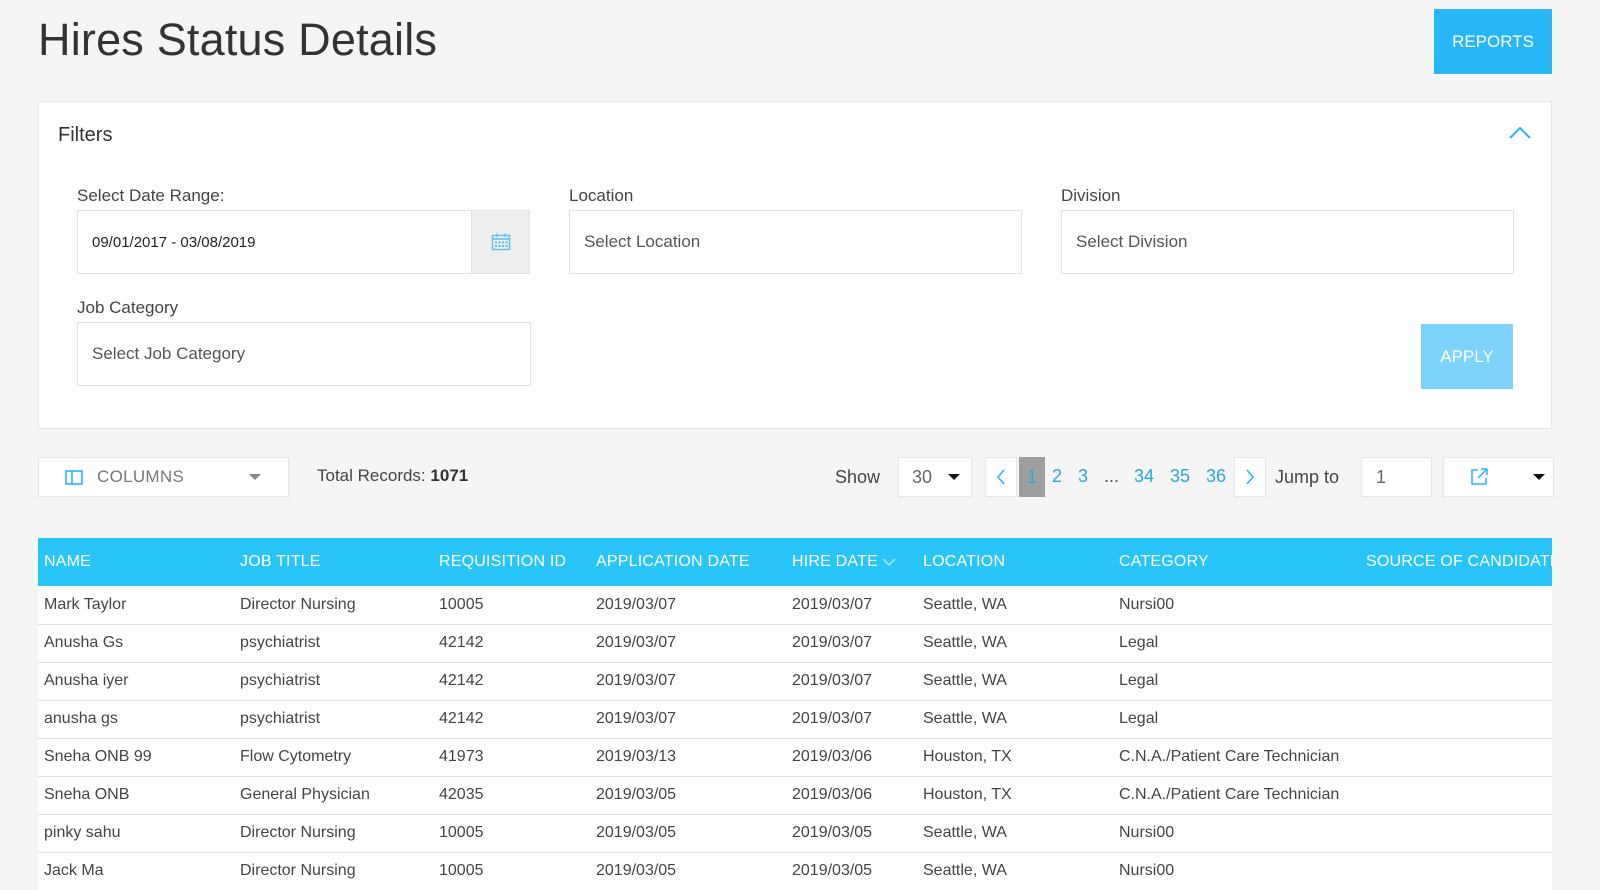 The width and height of the screenshot is (1600, 890). What do you see at coordinates (1456, 562) in the screenshot?
I see `column-header-source: SOURCE OF CANDIDATE` at bounding box center [1456, 562].